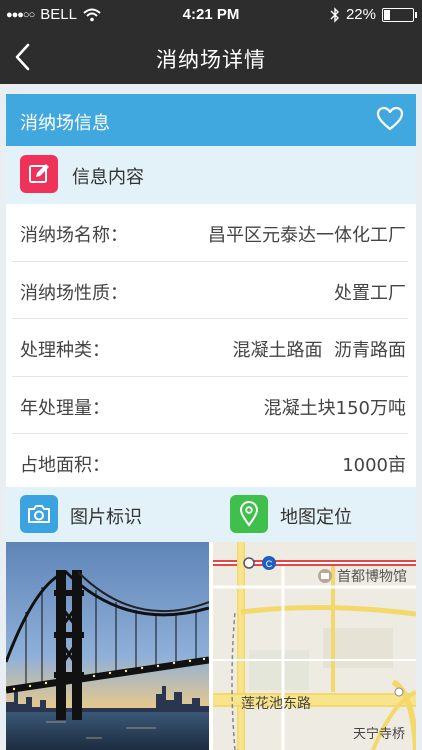  Describe the element at coordinates (334, 408) in the screenshot. I see `info-row-value: 混凝土块150万吨` at that location.